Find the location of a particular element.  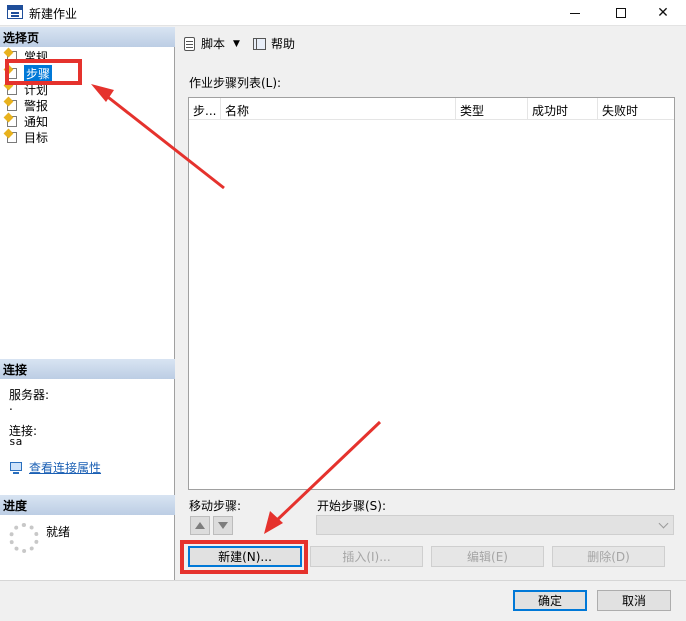

maximize-button is located at coordinates (621, 13).